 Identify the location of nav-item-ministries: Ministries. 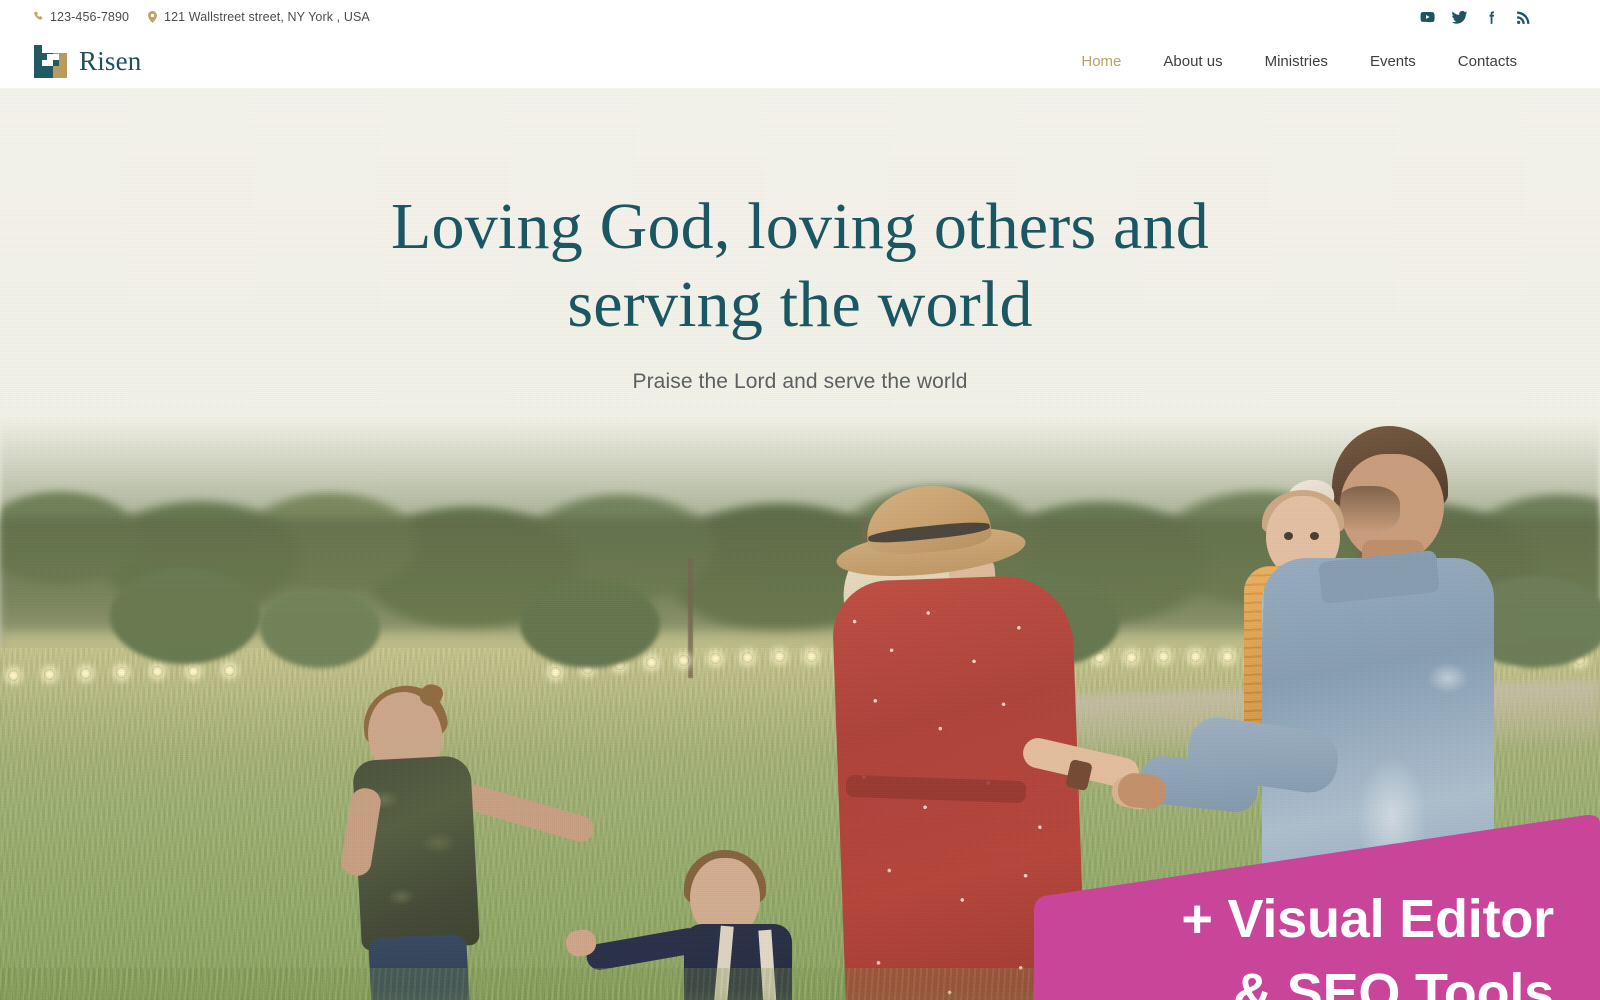
(1296, 61).